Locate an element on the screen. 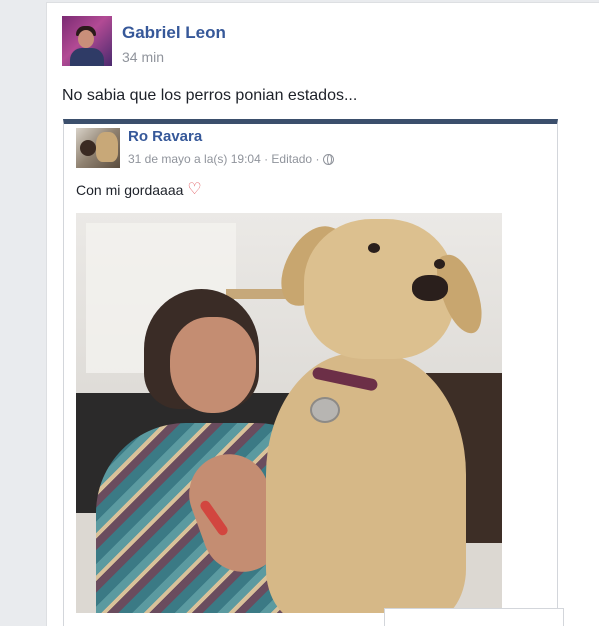 The width and height of the screenshot is (599, 626). avatar-body is located at coordinates (87, 57).